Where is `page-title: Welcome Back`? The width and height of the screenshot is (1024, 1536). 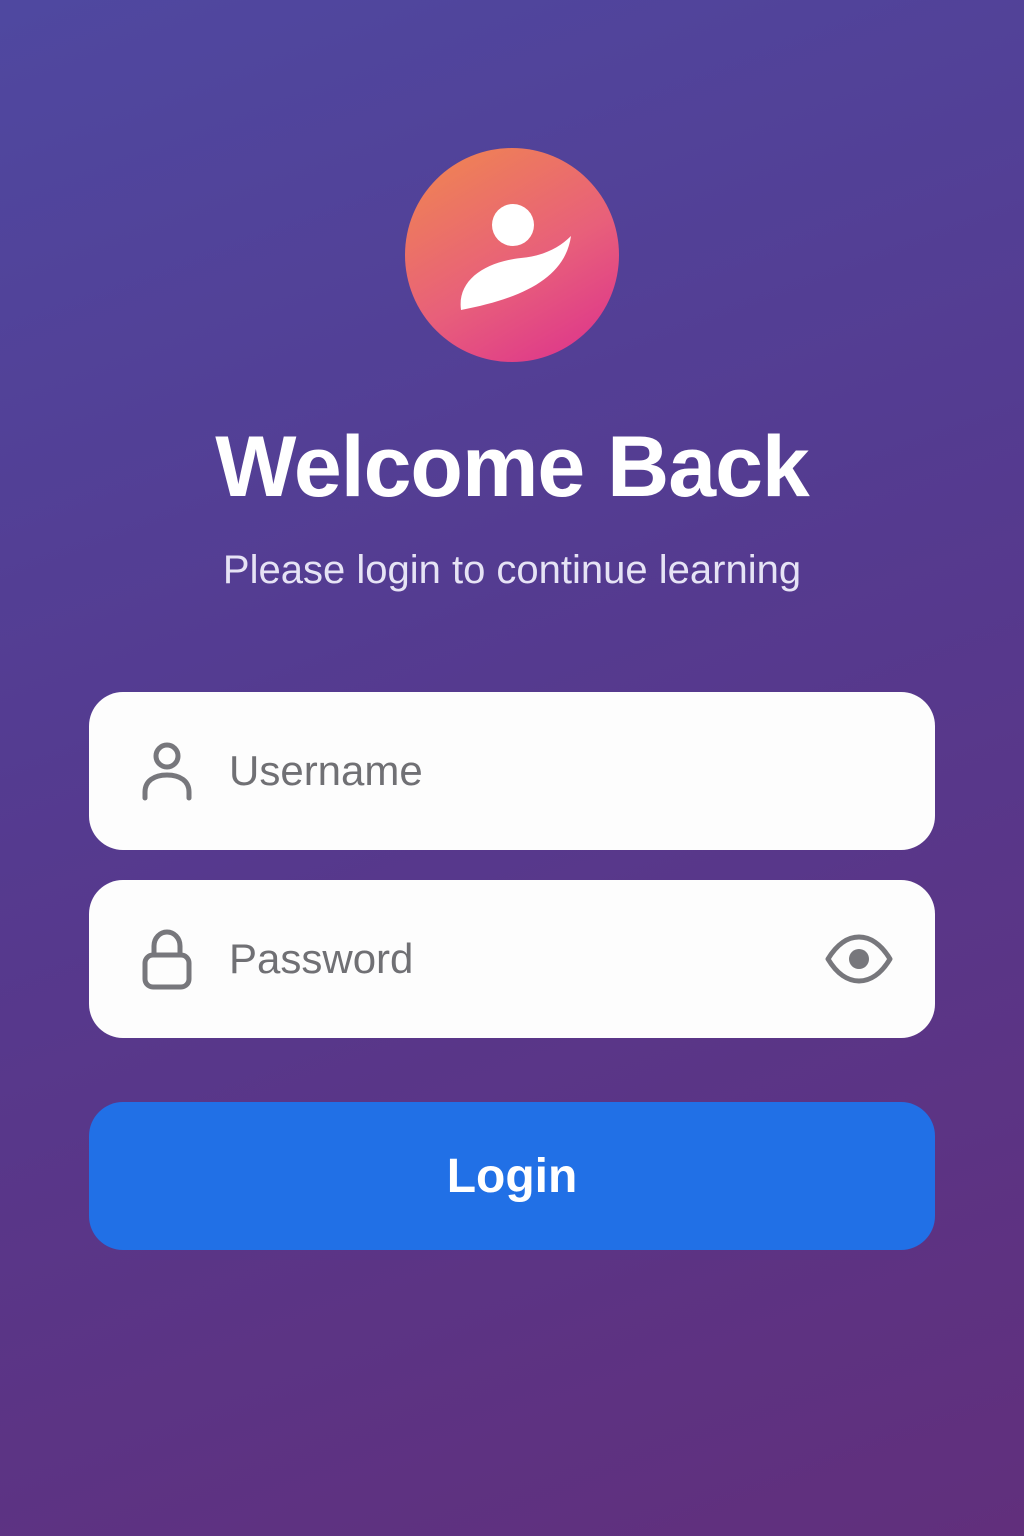
page-title: Welcome Back is located at coordinates (512, 467).